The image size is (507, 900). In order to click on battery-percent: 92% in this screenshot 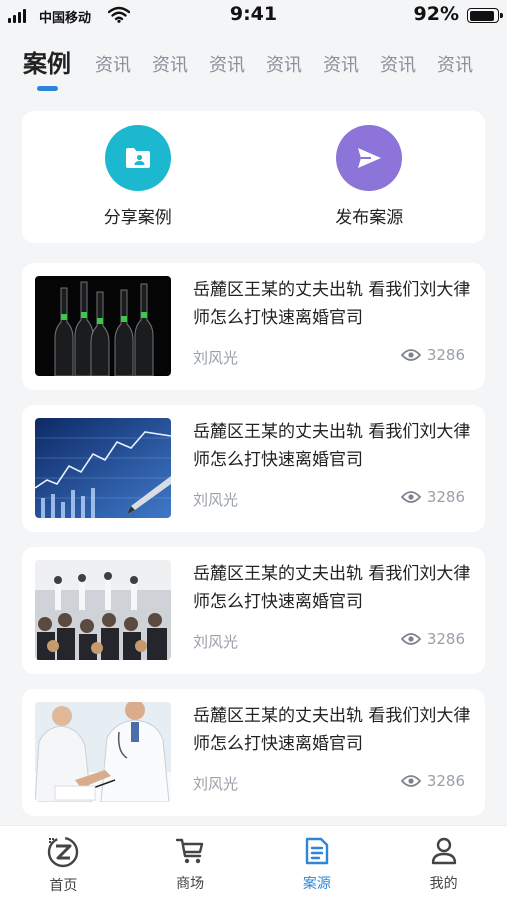, I will do `click(436, 14)`.